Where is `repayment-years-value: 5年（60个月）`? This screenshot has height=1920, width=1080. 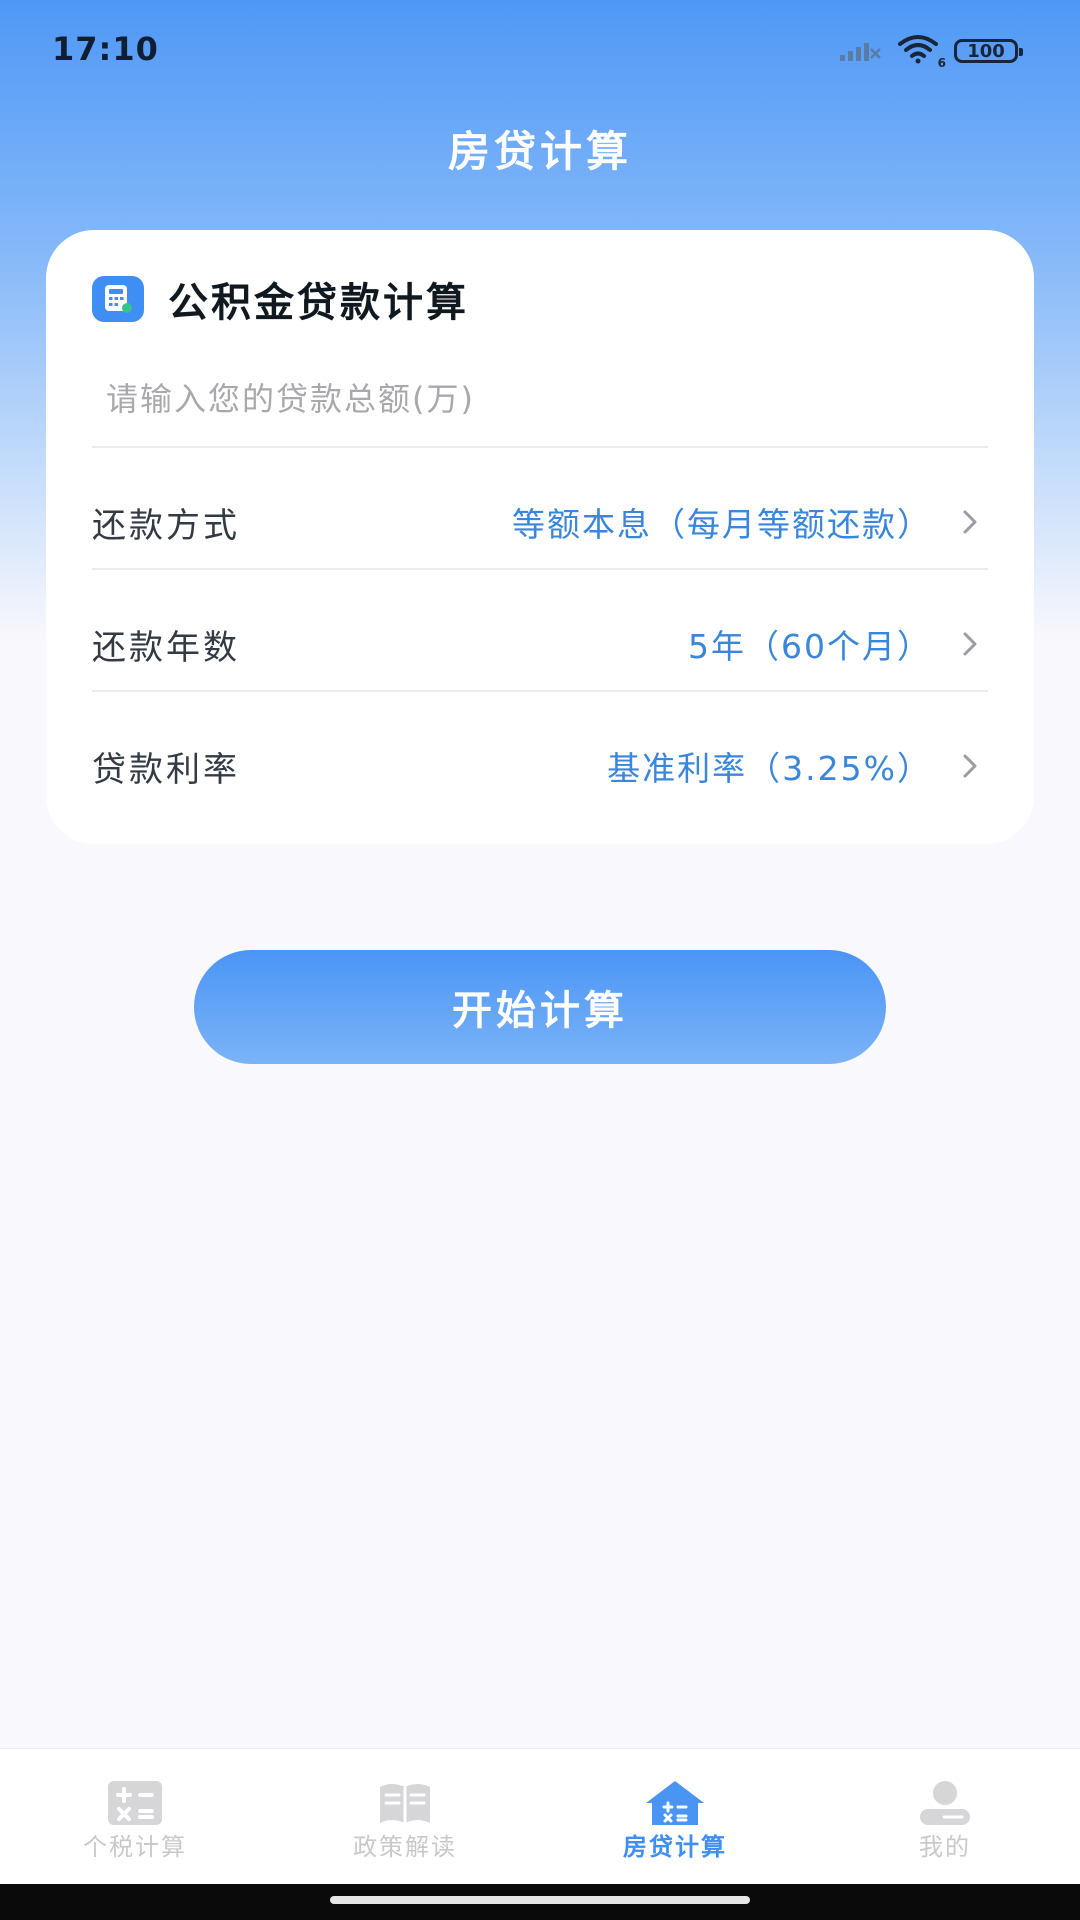 repayment-years-value: 5年（60个月） is located at coordinates (810, 646).